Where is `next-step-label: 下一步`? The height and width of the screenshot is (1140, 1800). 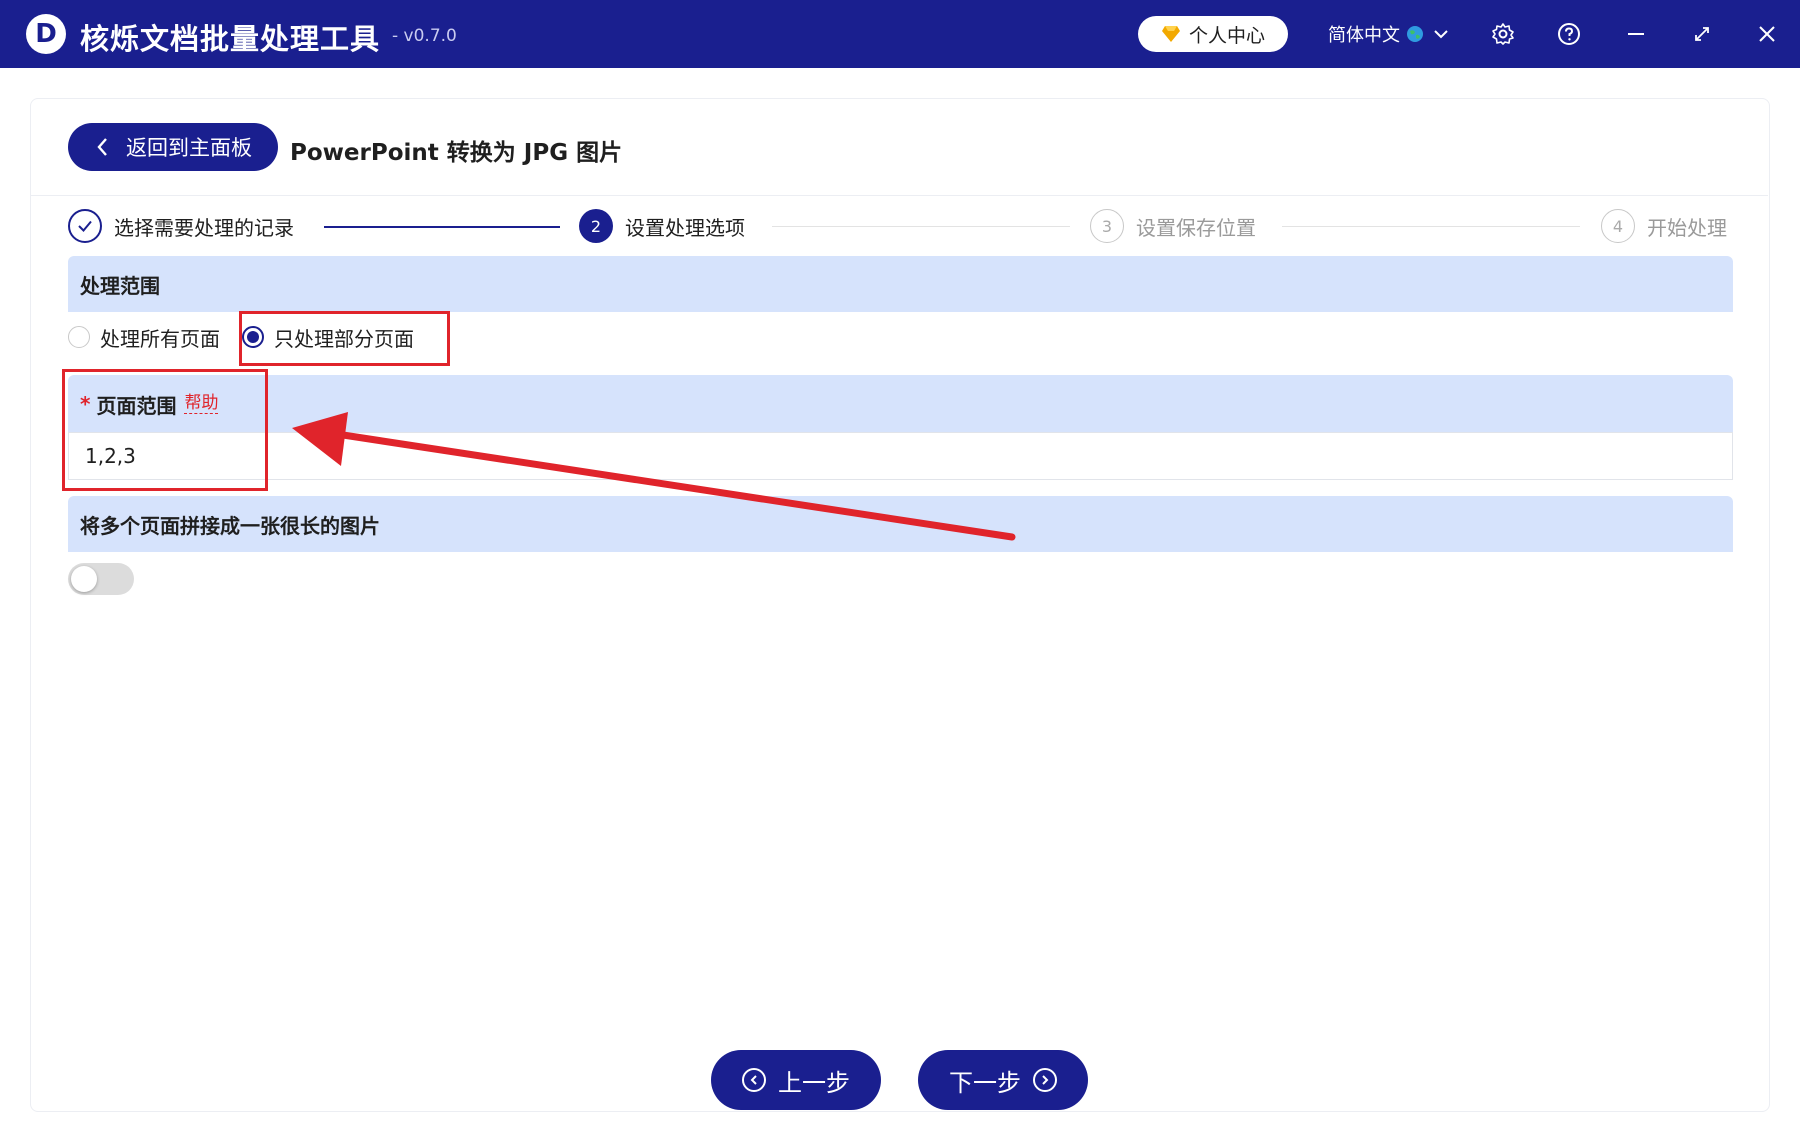 next-step-label: 下一步 is located at coordinates (985, 1082).